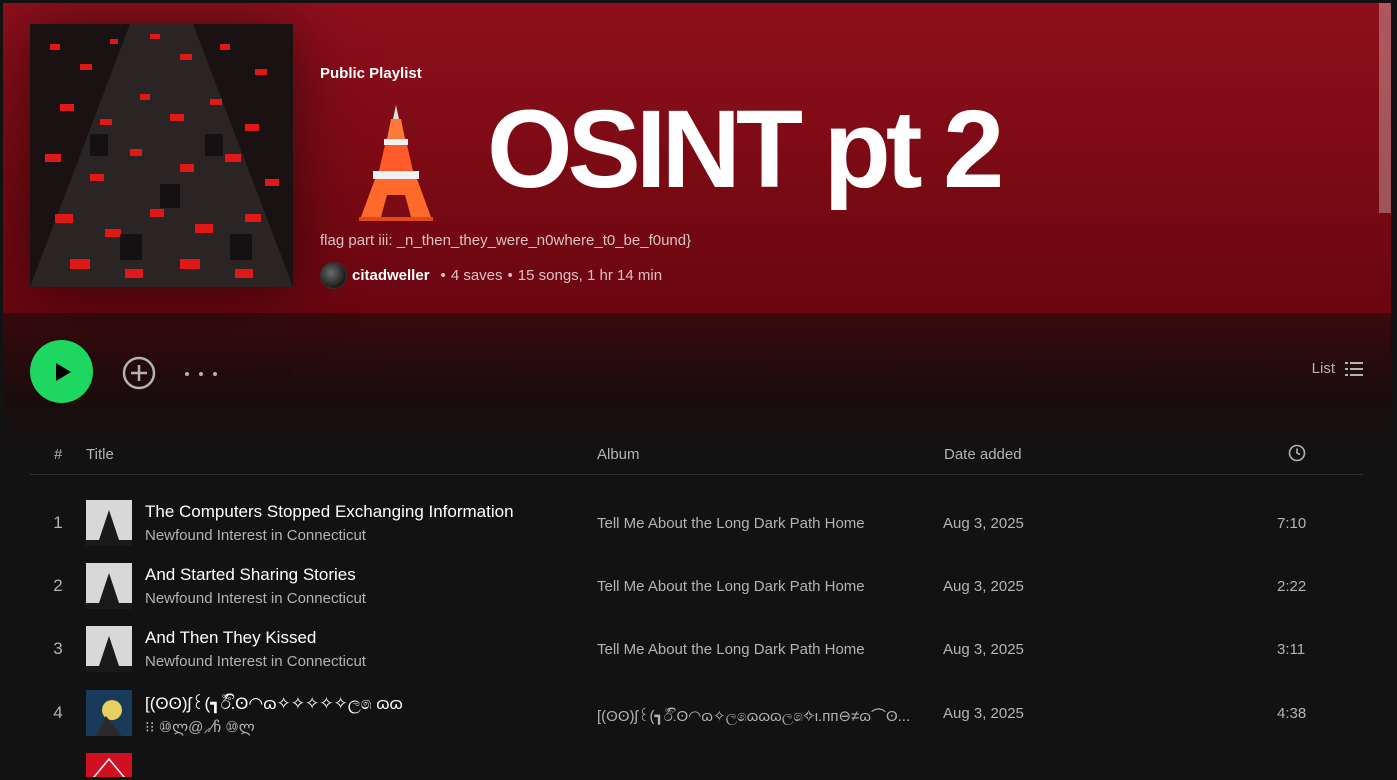 The image size is (1397, 780). What do you see at coordinates (58, 648) in the screenshot?
I see `track-number: 3` at bounding box center [58, 648].